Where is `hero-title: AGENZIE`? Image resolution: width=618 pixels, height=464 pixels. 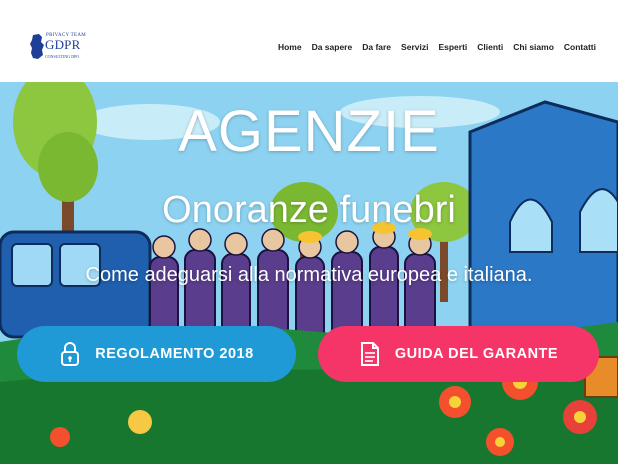 hero-title: AGENZIE is located at coordinates (309, 131).